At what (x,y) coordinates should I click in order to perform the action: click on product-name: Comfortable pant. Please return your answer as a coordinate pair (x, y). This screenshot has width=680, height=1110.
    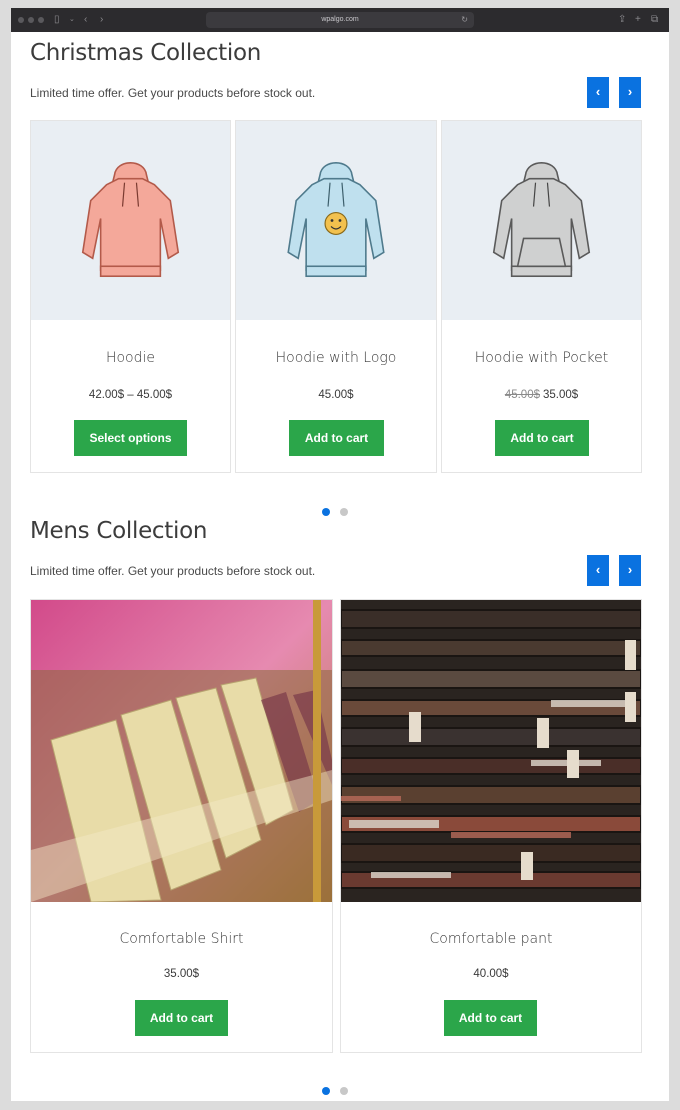
    Looking at the image, I should click on (491, 939).